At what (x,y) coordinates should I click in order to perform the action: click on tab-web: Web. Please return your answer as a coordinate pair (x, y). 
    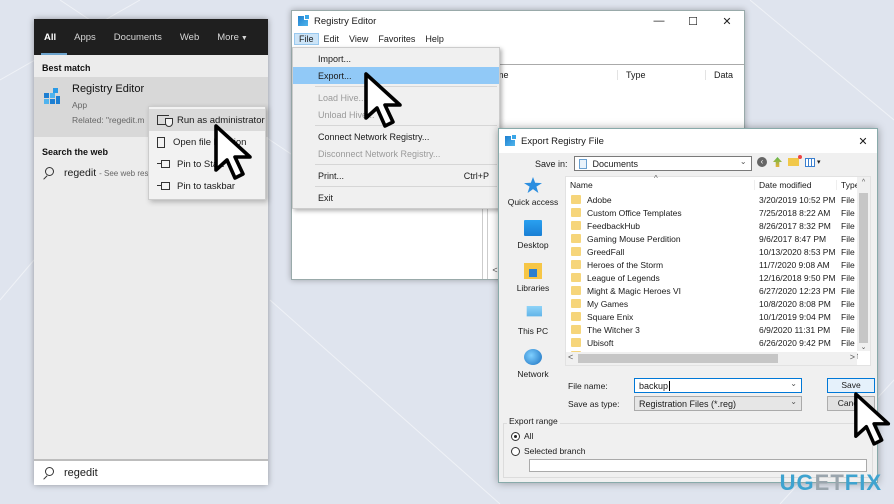
    Looking at the image, I should click on (189, 37).